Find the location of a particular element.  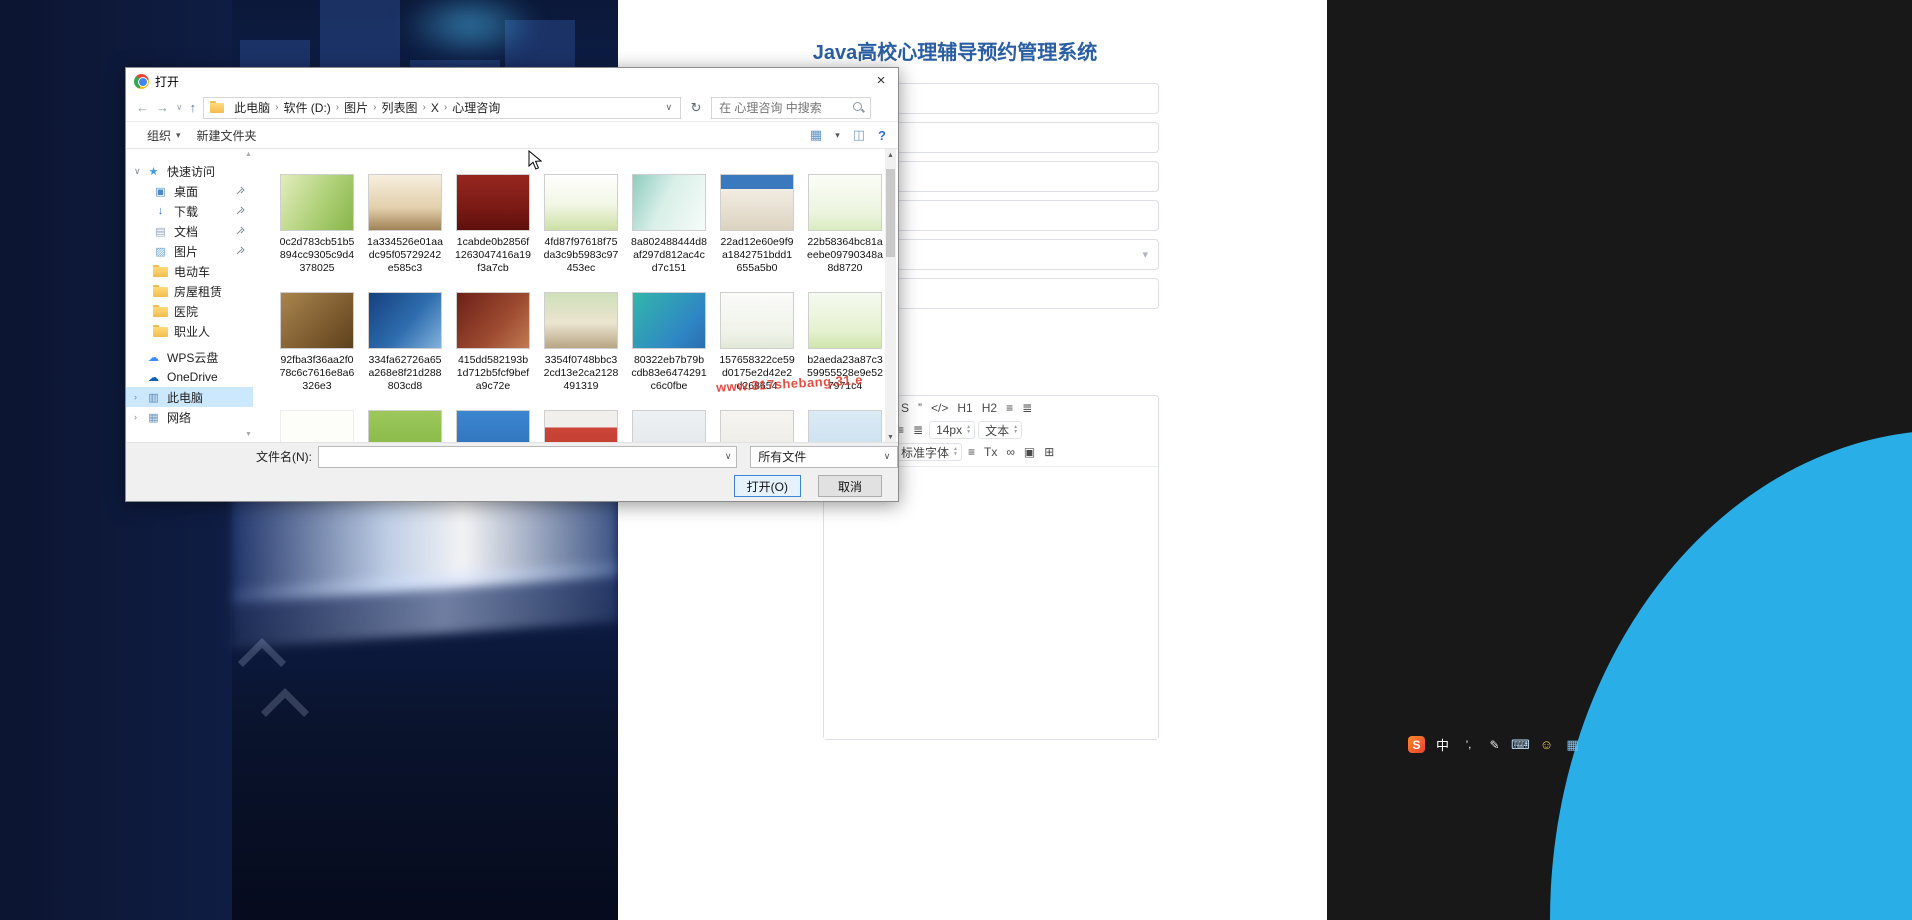

sidebar-item: › 此电脑 is located at coordinates (189, 397).